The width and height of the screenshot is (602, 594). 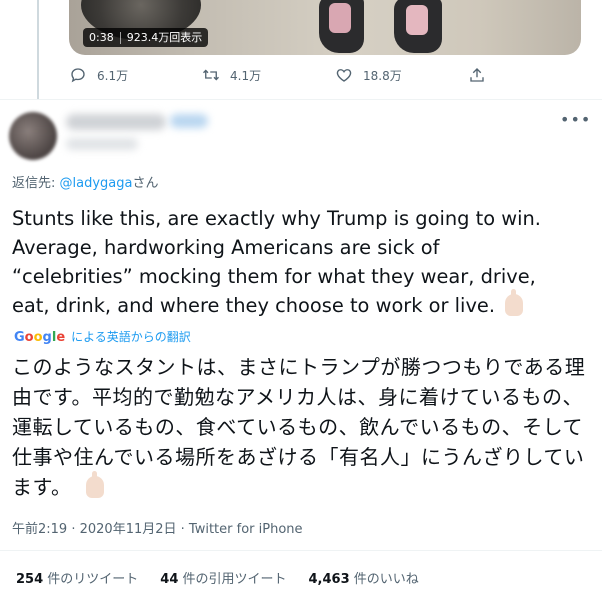 I want to click on retweets-number: 254, so click(x=30, y=579).